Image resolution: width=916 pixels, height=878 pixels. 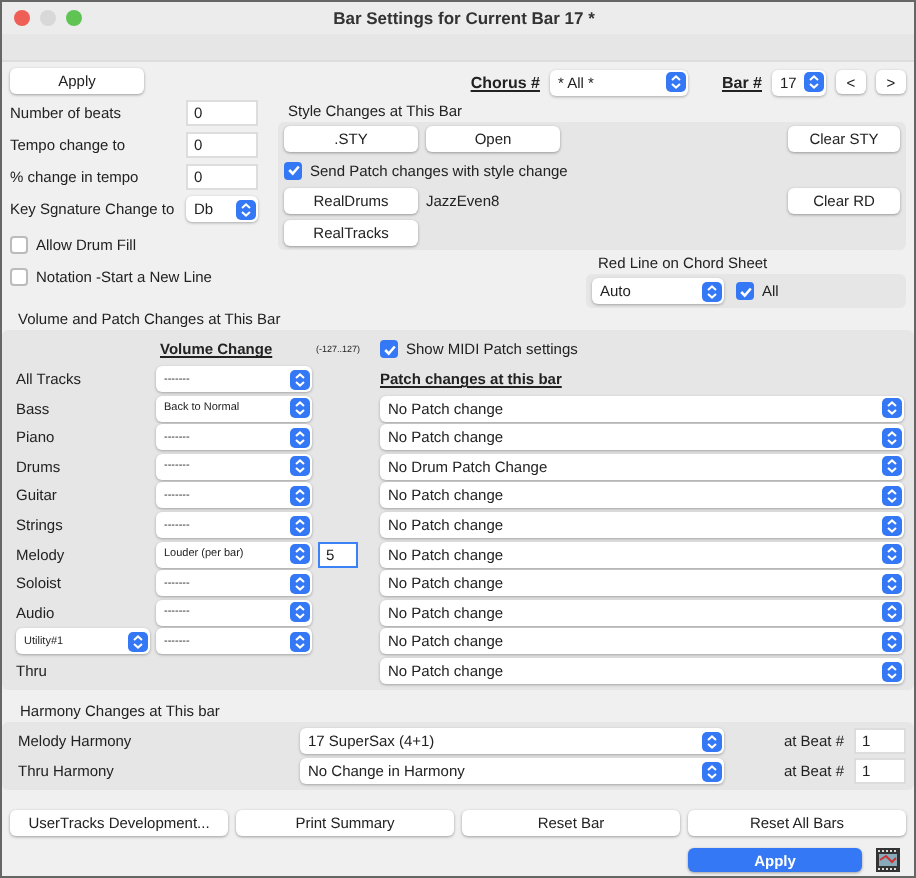 What do you see at coordinates (464, 17) in the screenshot?
I see `window-title: Bar Settings for Current Bar 17 *` at bounding box center [464, 17].